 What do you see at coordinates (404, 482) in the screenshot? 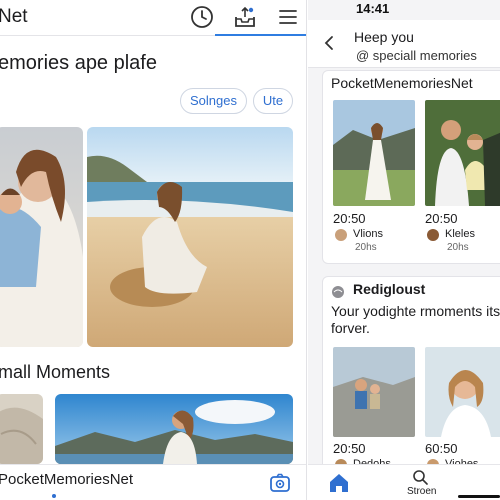
I see `detail-bottom-nav: Stroen` at bounding box center [404, 482].